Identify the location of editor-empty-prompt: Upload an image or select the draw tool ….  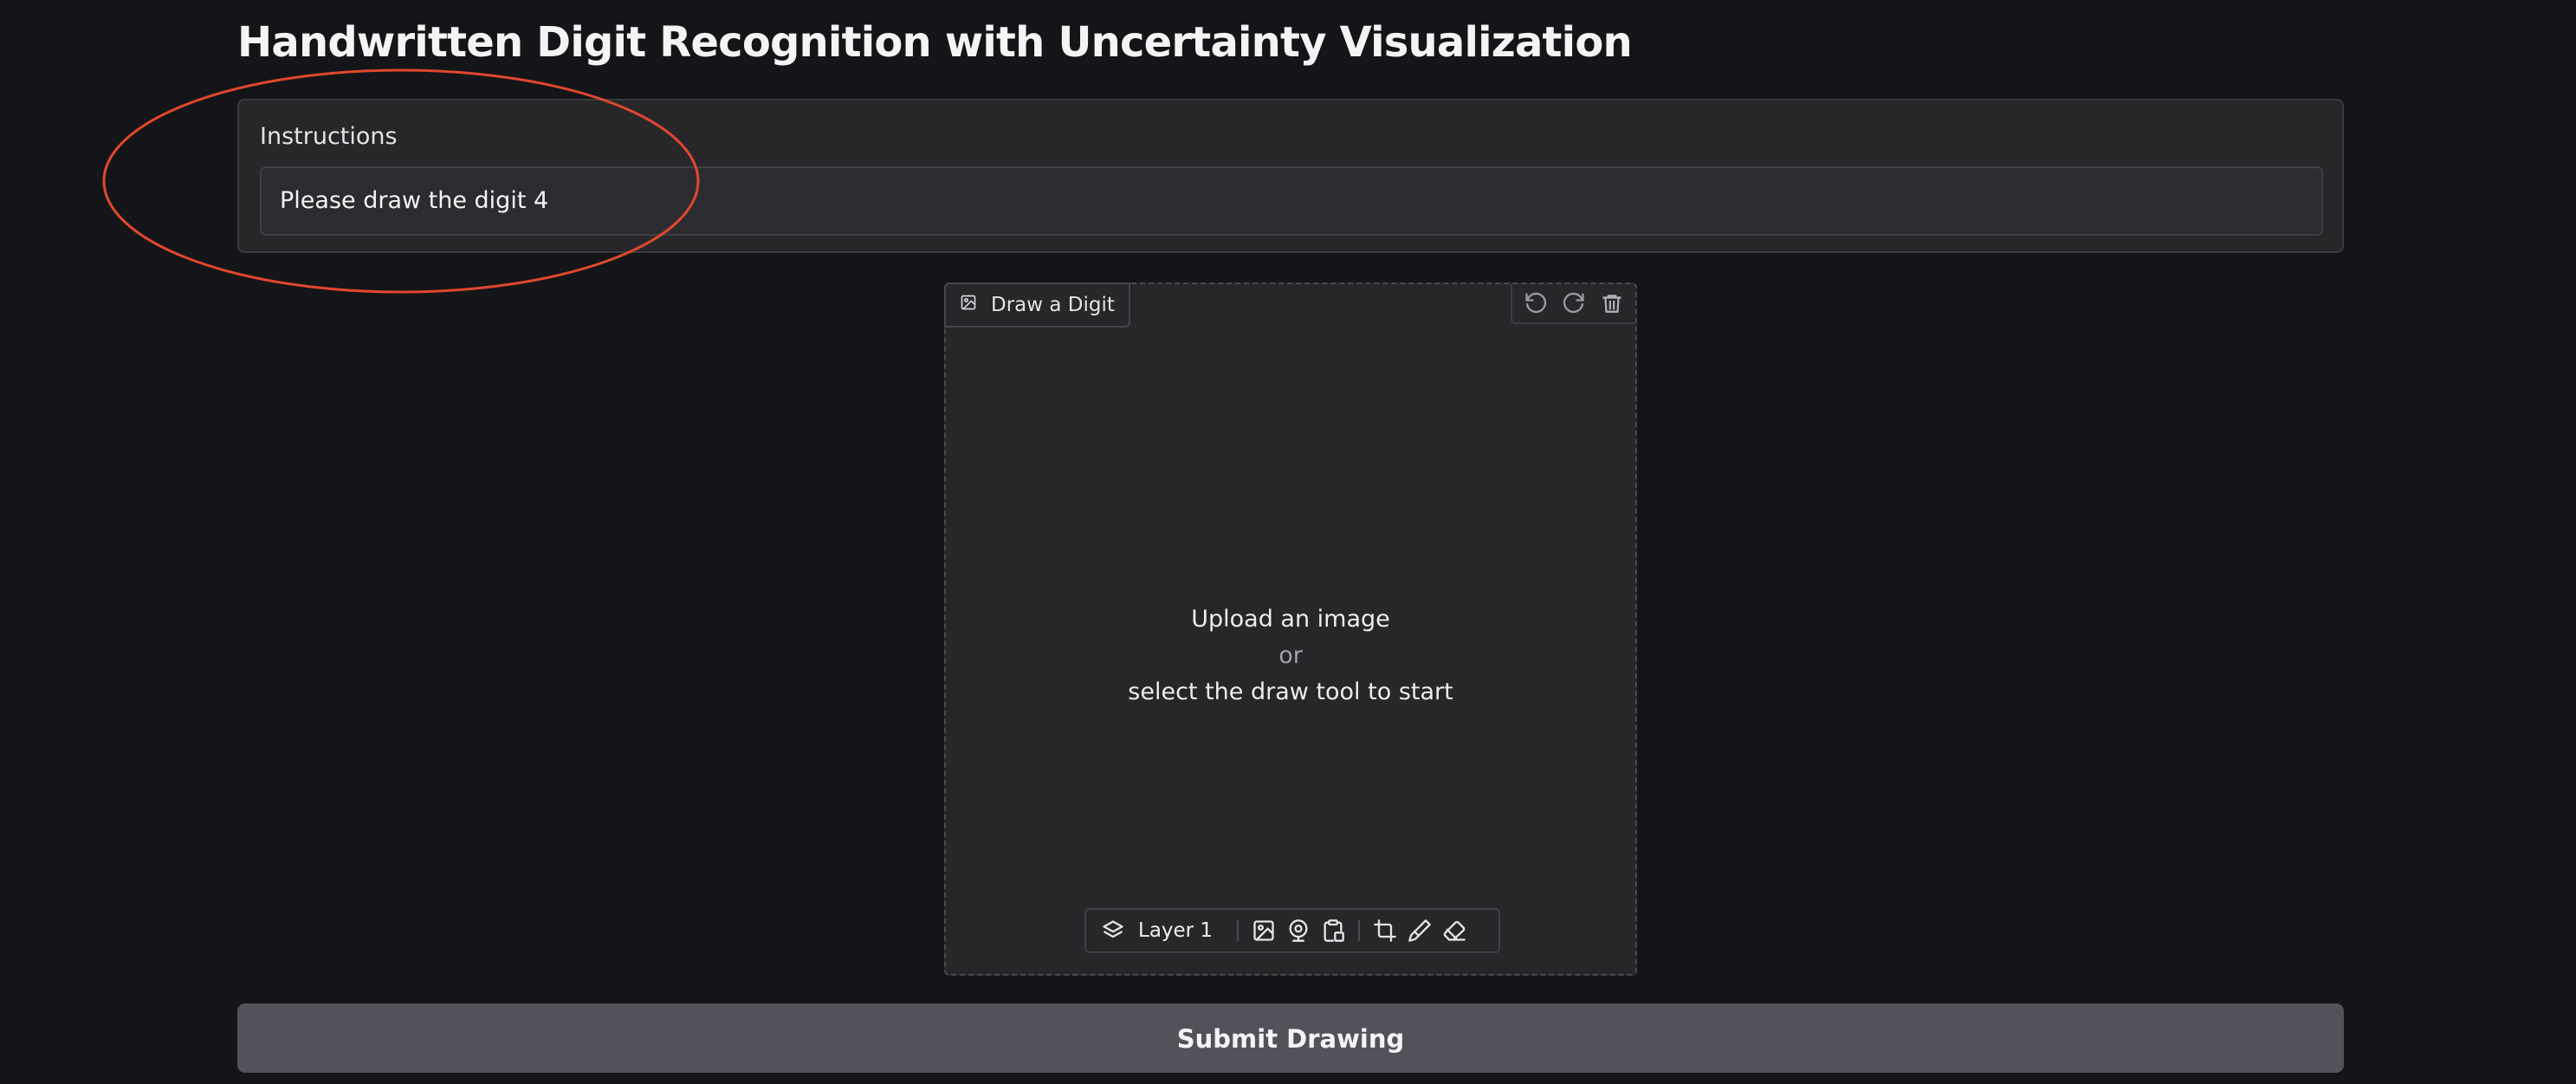
(1290, 656).